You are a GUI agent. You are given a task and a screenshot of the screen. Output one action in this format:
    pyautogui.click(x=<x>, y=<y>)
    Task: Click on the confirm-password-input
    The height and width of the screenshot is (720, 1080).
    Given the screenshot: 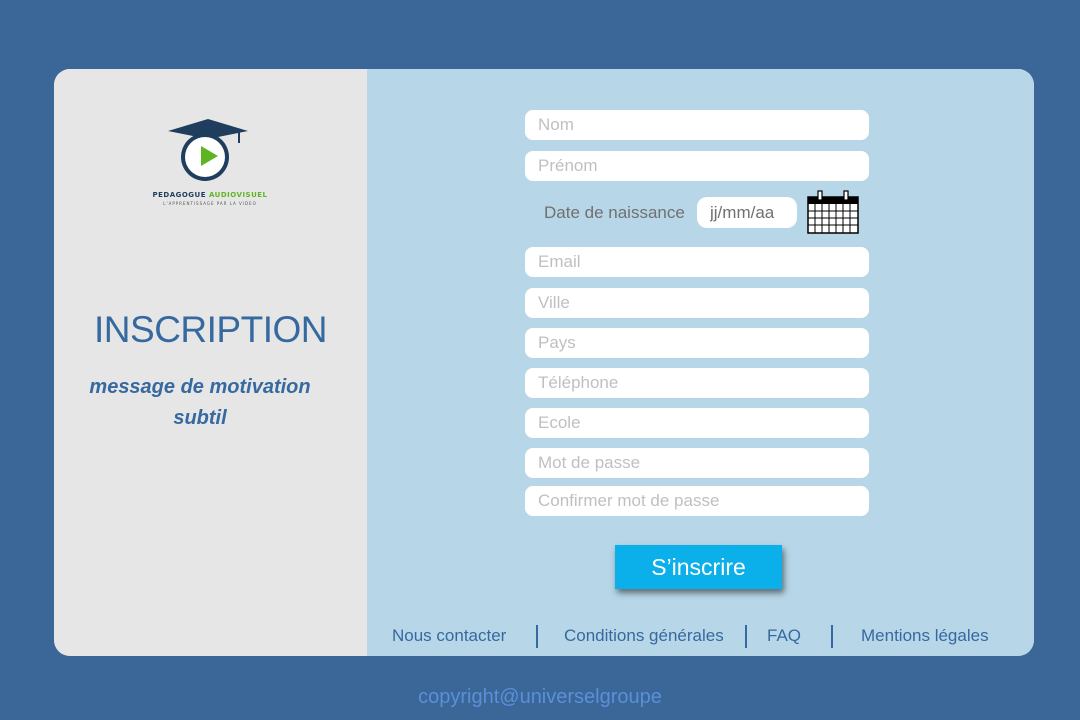 What is the action you would take?
    pyautogui.click(x=697, y=501)
    